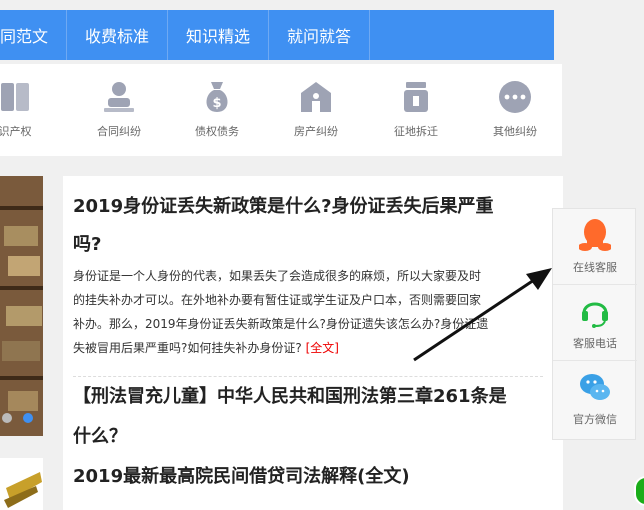 The height and width of the screenshot is (510, 644). I want to click on service-sidebar: 在线客服 客服电话 官方微信, so click(594, 324).